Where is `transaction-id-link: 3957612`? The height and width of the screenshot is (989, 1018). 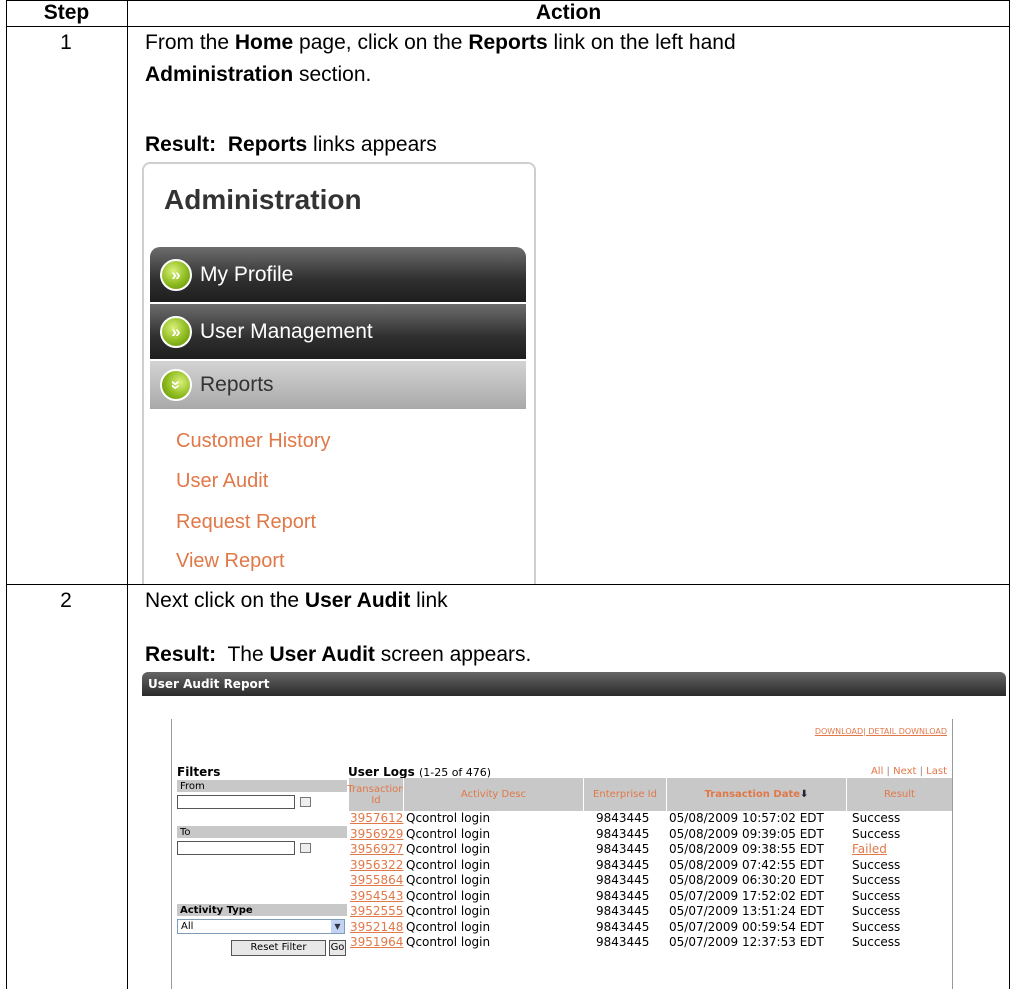
transaction-id-link: 3957612 is located at coordinates (376, 818).